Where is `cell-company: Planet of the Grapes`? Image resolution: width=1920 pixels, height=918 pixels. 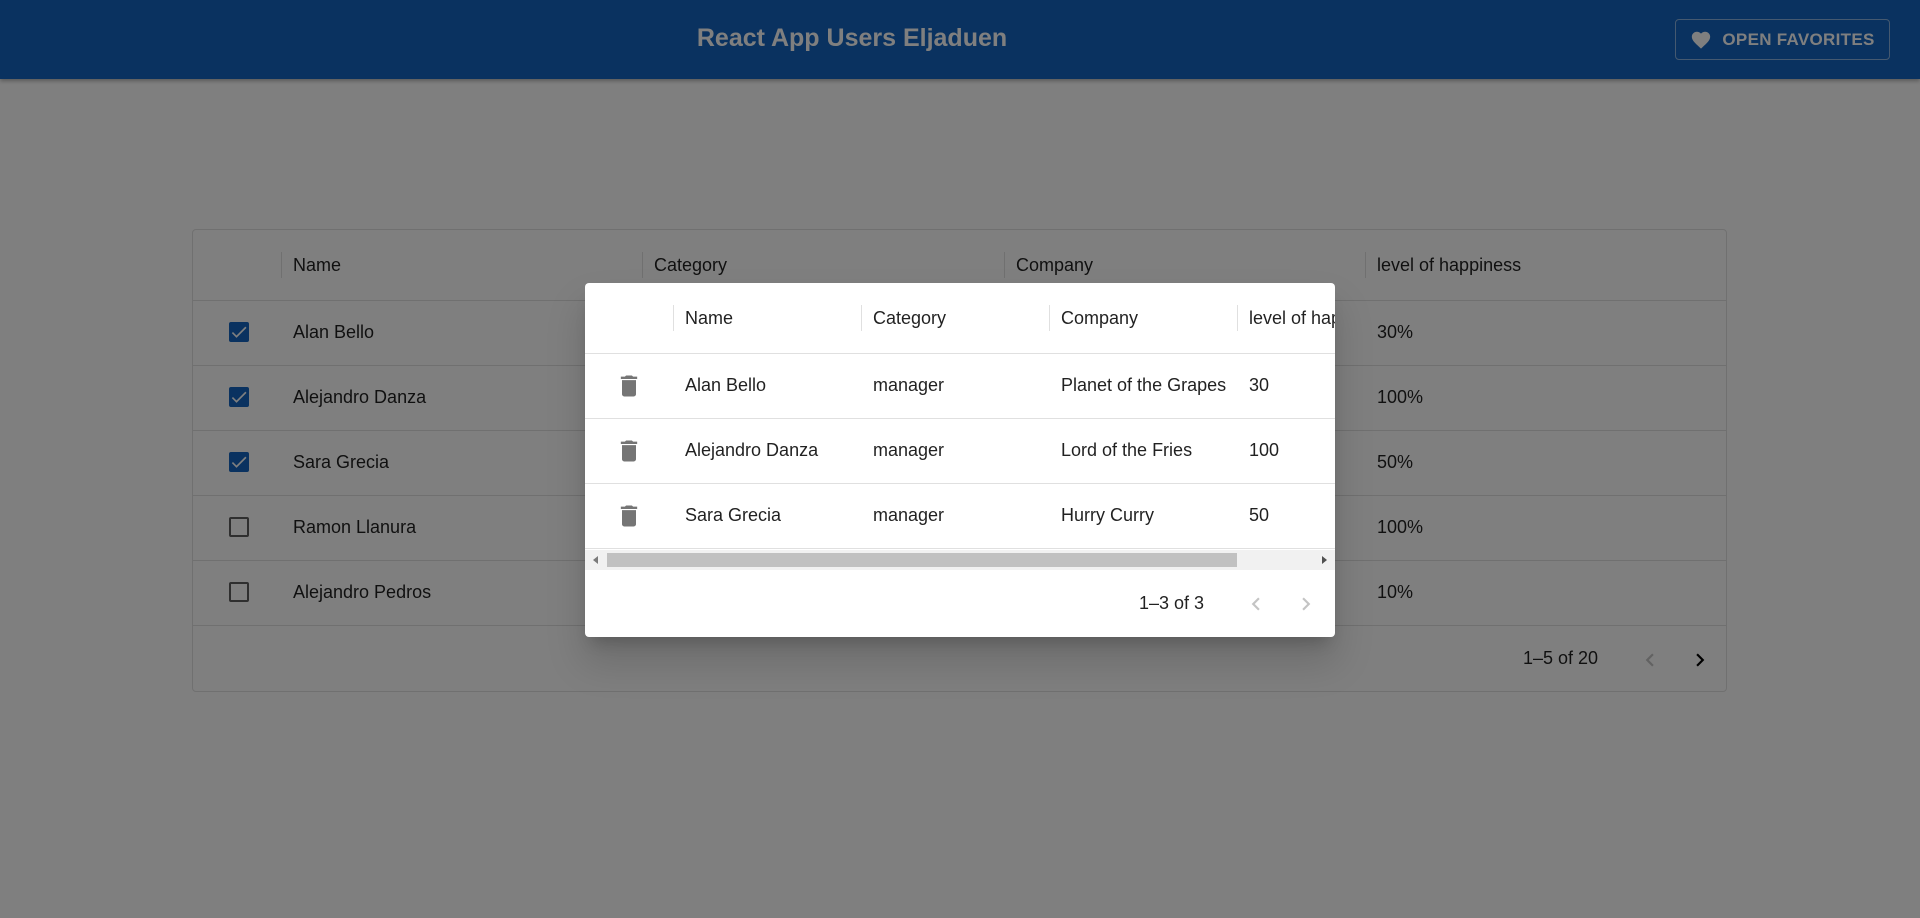 cell-company: Planet of the Grapes is located at coordinates (1144, 385).